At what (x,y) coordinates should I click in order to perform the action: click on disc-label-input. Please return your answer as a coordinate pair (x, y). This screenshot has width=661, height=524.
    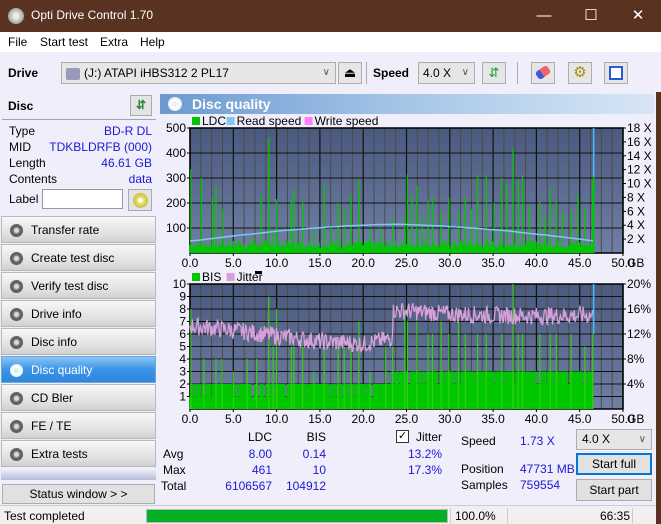
    Looking at the image, I should click on (82, 199).